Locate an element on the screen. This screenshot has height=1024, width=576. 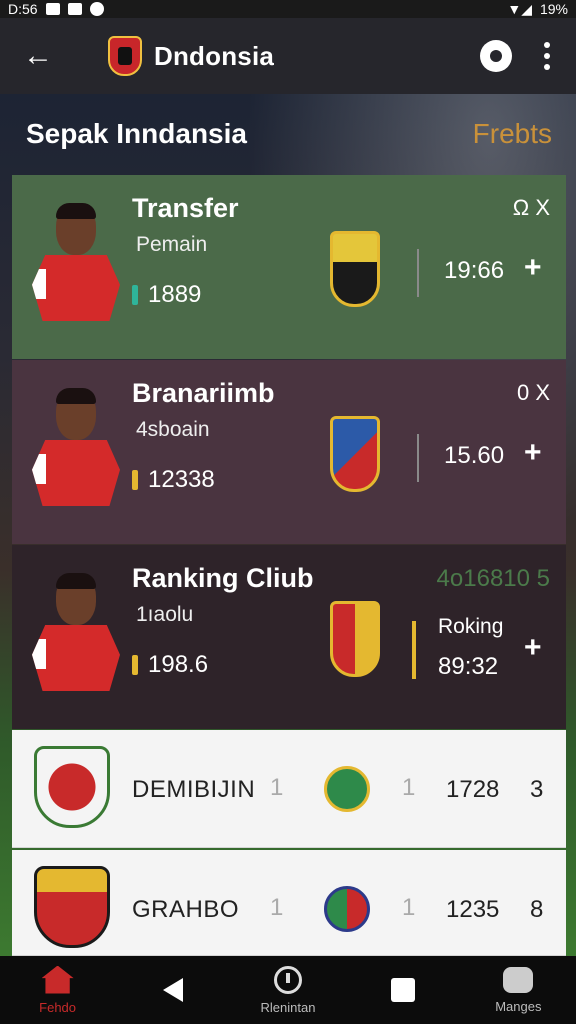
card-time: 19:66 is located at coordinates (474, 270).